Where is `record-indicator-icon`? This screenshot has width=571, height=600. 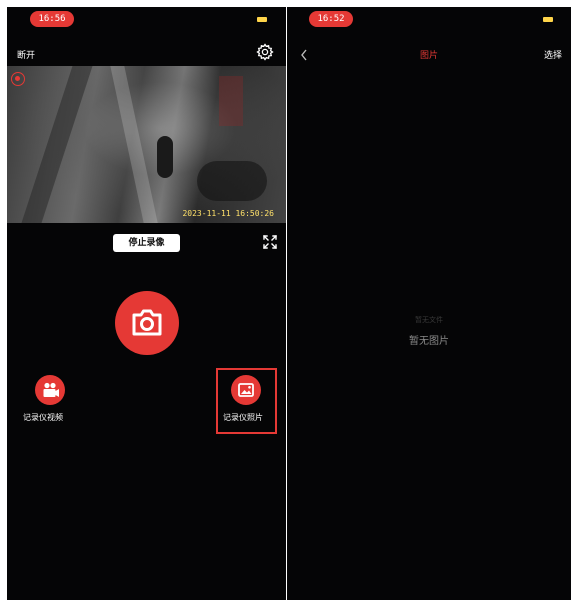 record-indicator-icon is located at coordinates (18, 79).